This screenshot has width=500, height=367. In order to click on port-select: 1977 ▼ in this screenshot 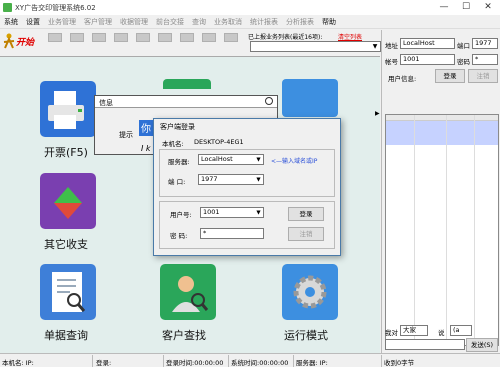, I will do `click(231, 179)`.